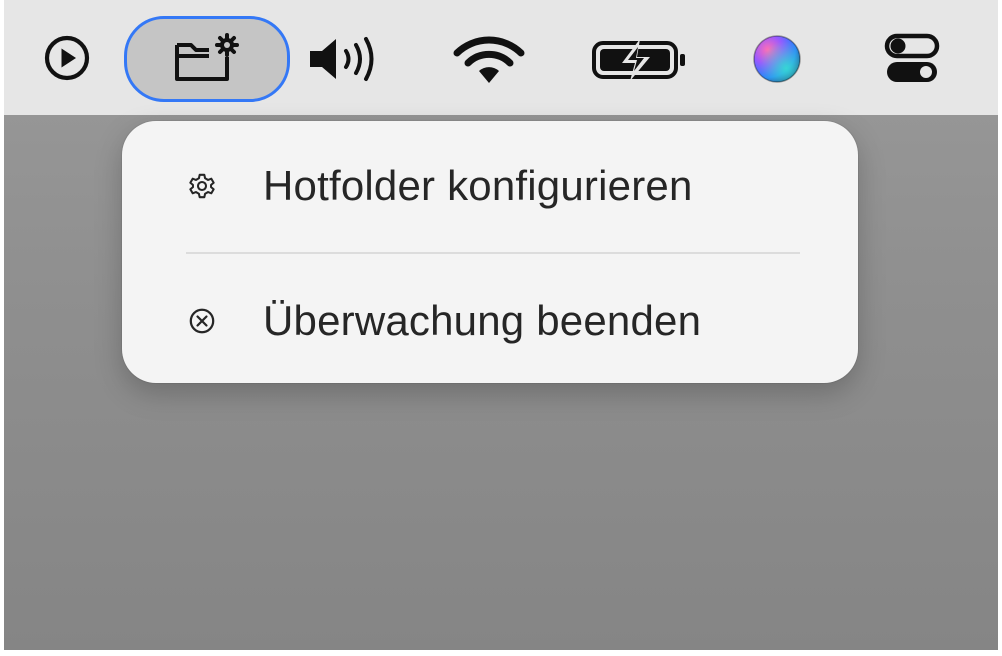  I want to click on menubar-control-center-button, so click(912, 59).